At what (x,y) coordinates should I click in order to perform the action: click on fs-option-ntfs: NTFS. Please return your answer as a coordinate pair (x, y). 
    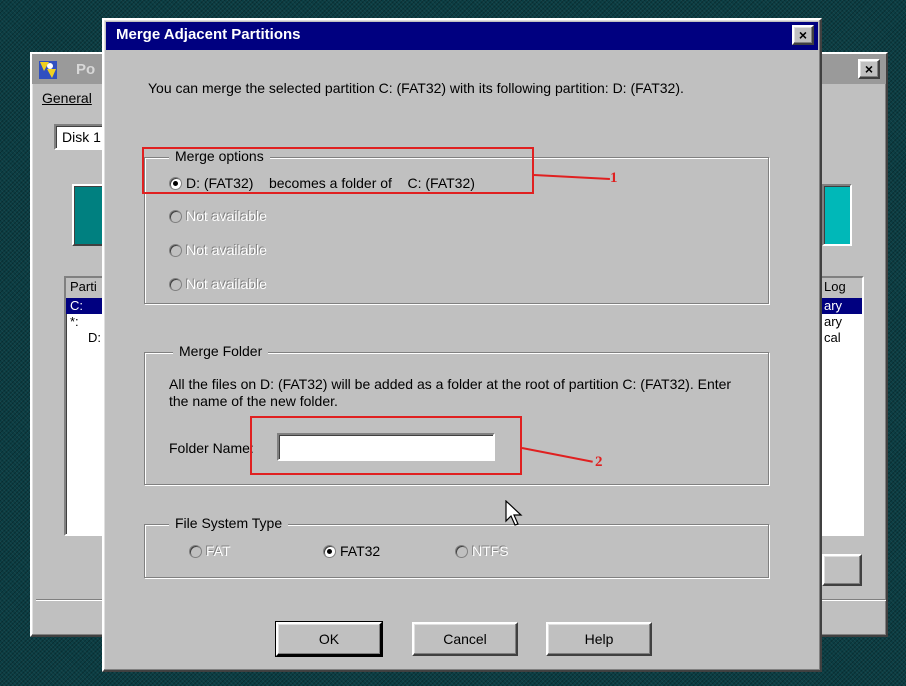
    Looking at the image, I should click on (482, 551).